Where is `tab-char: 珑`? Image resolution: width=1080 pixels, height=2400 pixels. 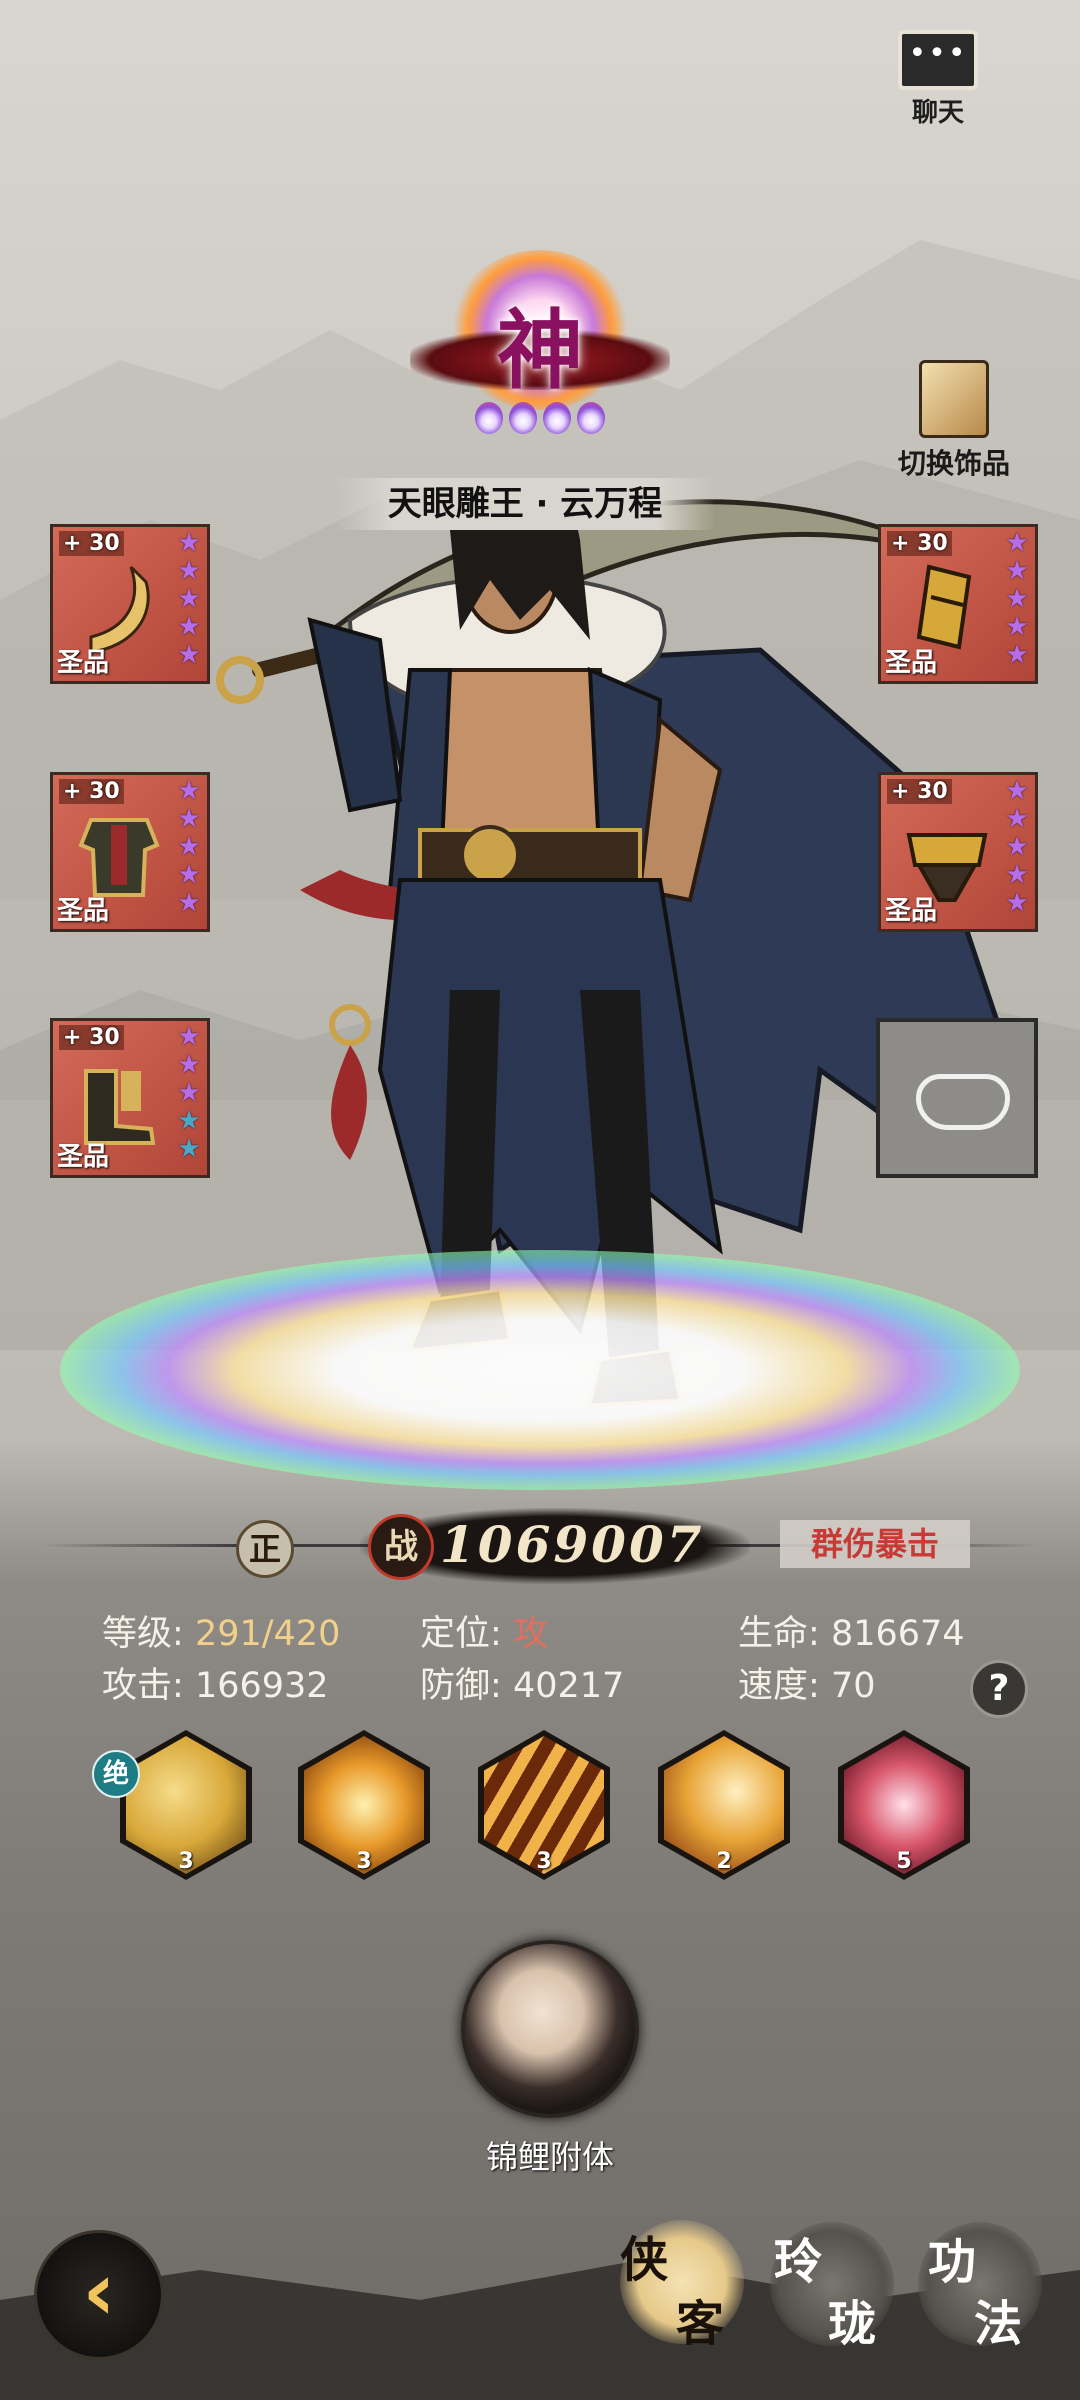
tab-char: 珑 is located at coordinates (852, 2324).